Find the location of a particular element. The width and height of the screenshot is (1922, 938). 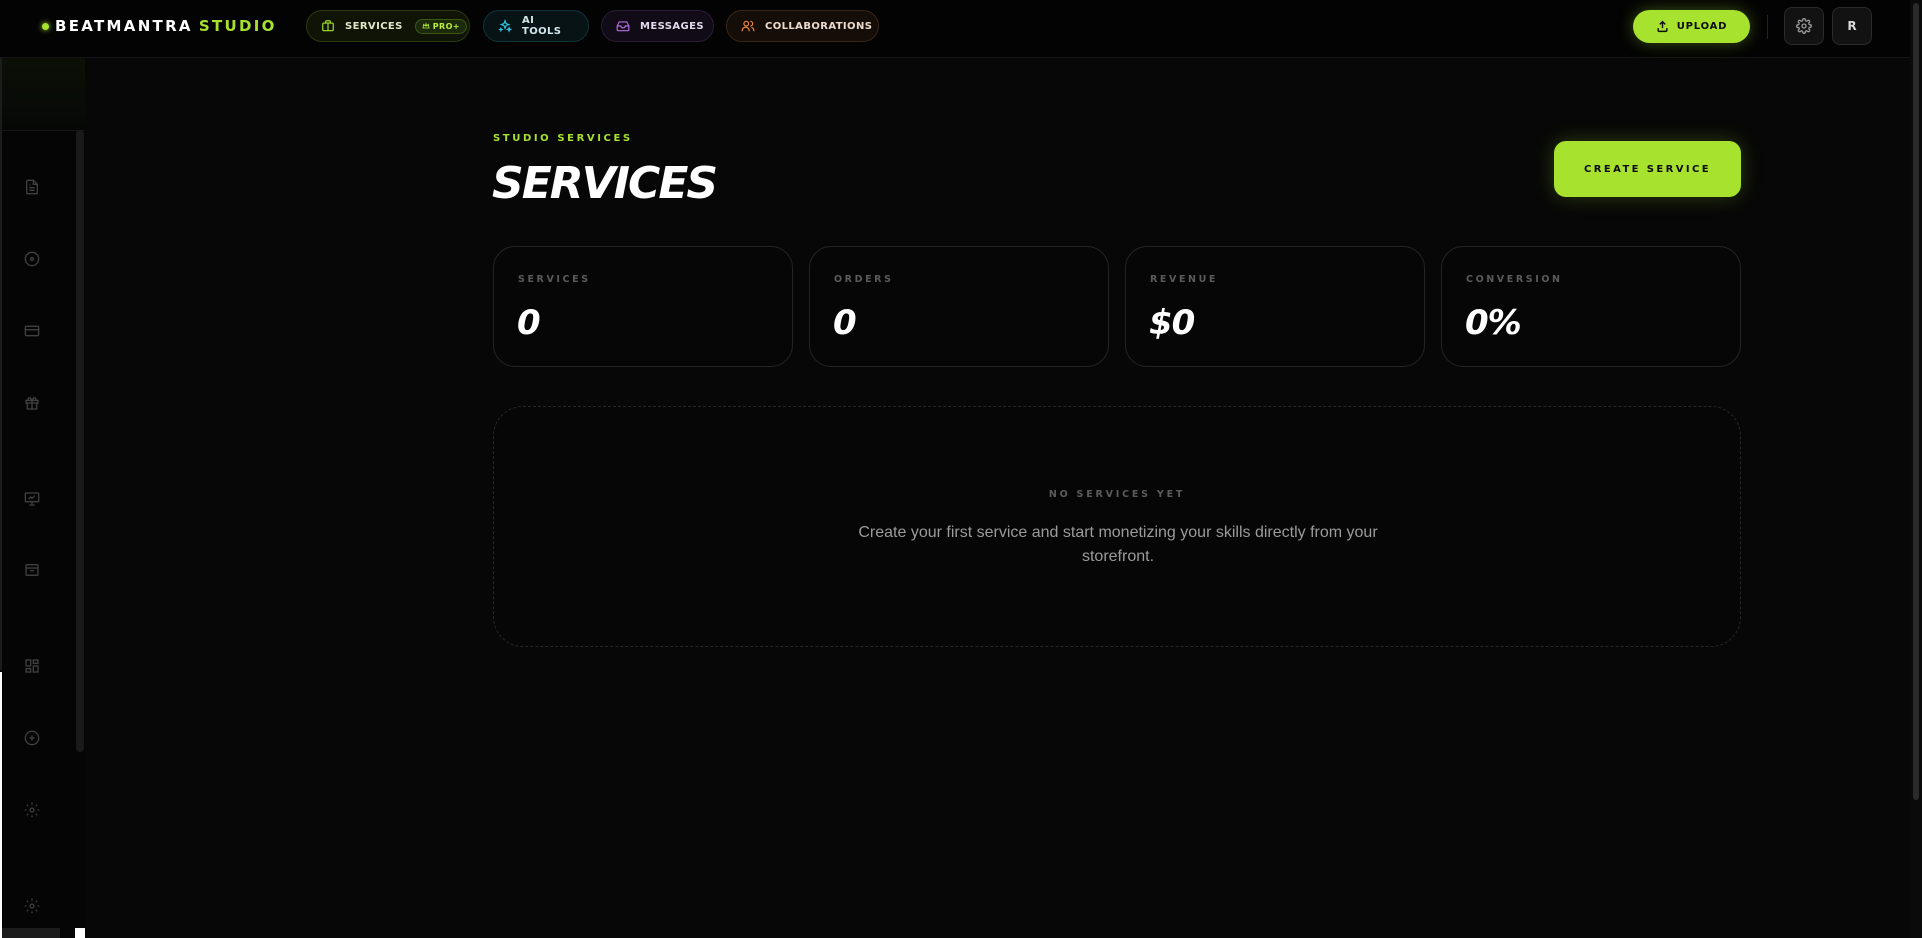

brand-logo: BEATMANTRA STUDIO is located at coordinates (159, 26).